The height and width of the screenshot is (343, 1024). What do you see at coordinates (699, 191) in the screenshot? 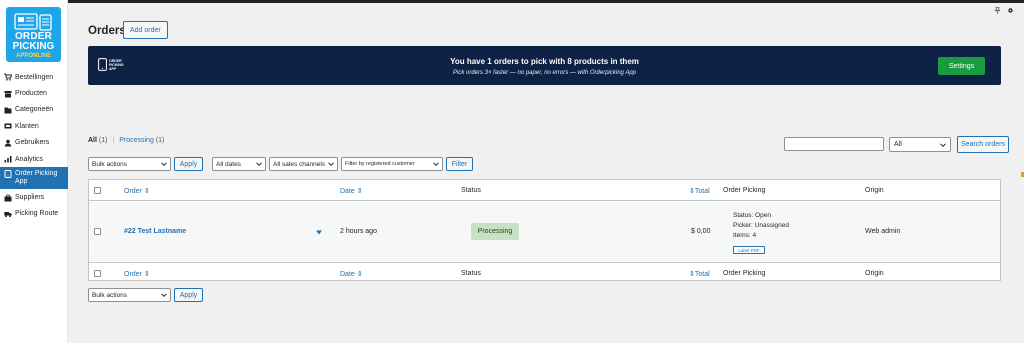
I see `column-total: ⇕Total` at bounding box center [699, 191].